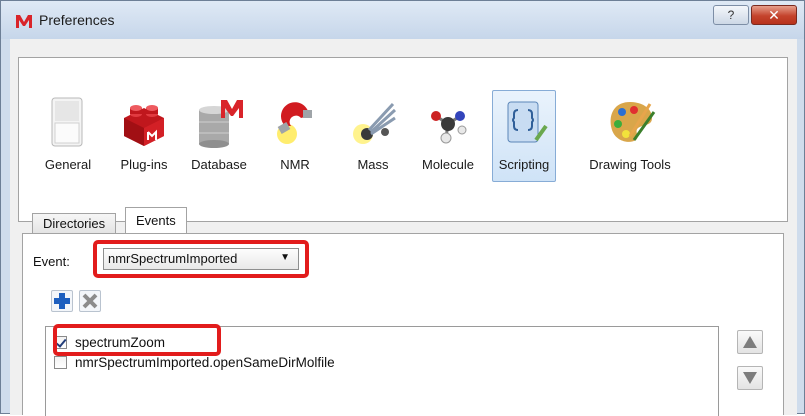 This screenshot has width=805, height=416. Describe the element at coordinates (67, 122) in the screenshot. I see `switch-icon` at that location.